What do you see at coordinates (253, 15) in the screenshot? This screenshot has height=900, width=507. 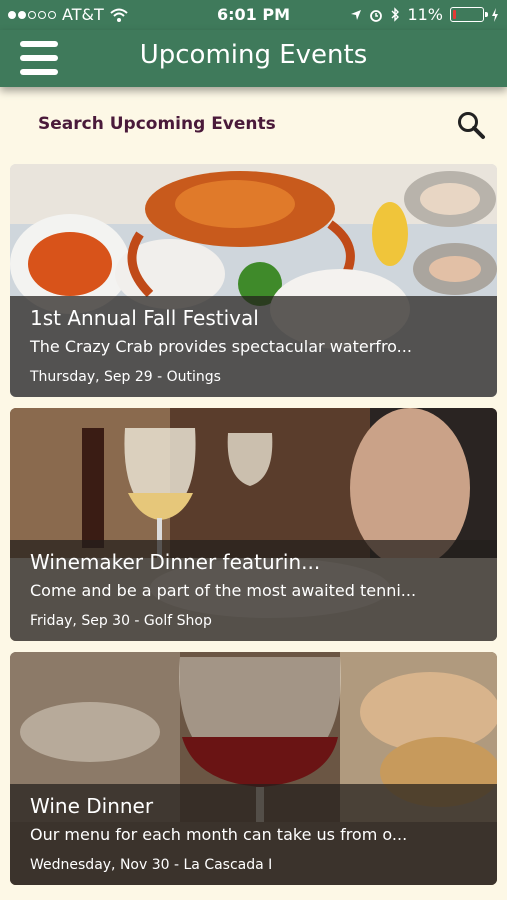 I see `status-bar: AT&T 6:01 PM 11%` at bounding box center [253, 15].